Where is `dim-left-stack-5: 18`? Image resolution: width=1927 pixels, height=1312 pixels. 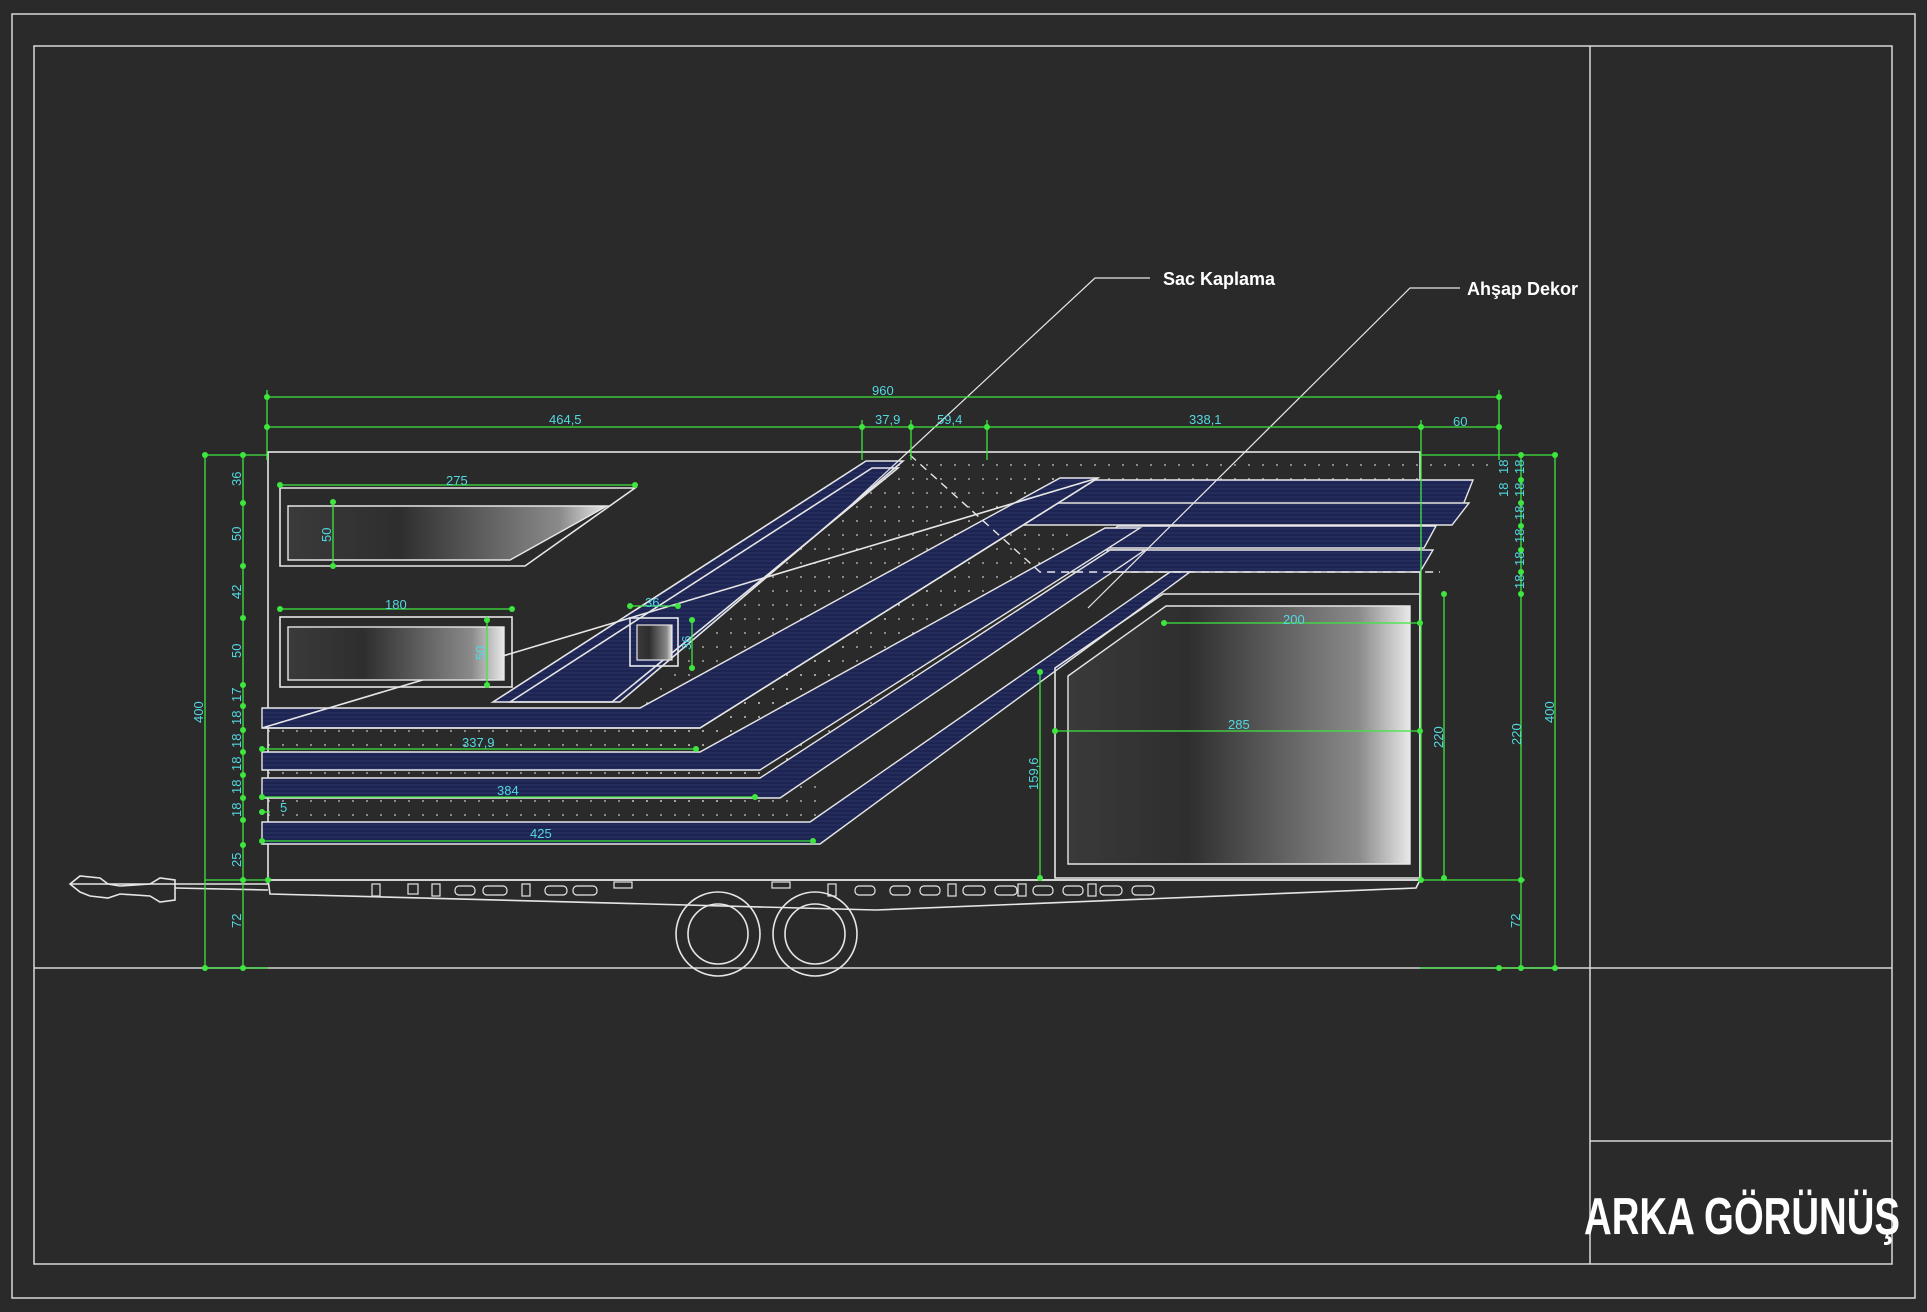
dim-left-stack-5: 18 is located at coordinates (236, 718).